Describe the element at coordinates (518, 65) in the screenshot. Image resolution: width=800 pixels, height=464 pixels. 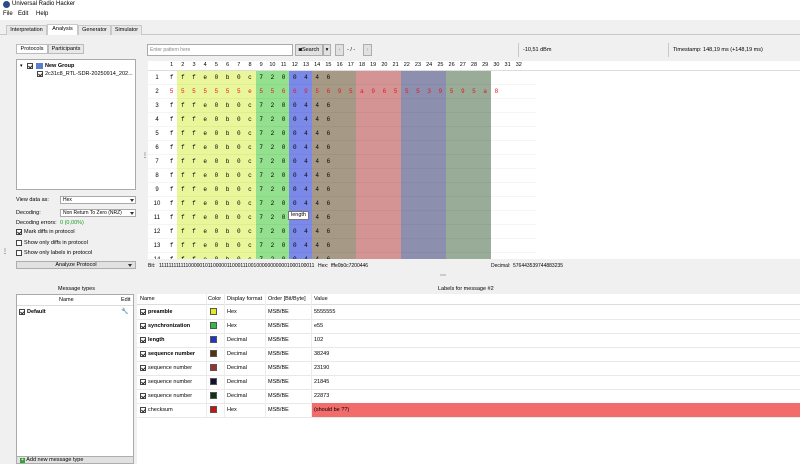
I see `column-header: 32` at that location.